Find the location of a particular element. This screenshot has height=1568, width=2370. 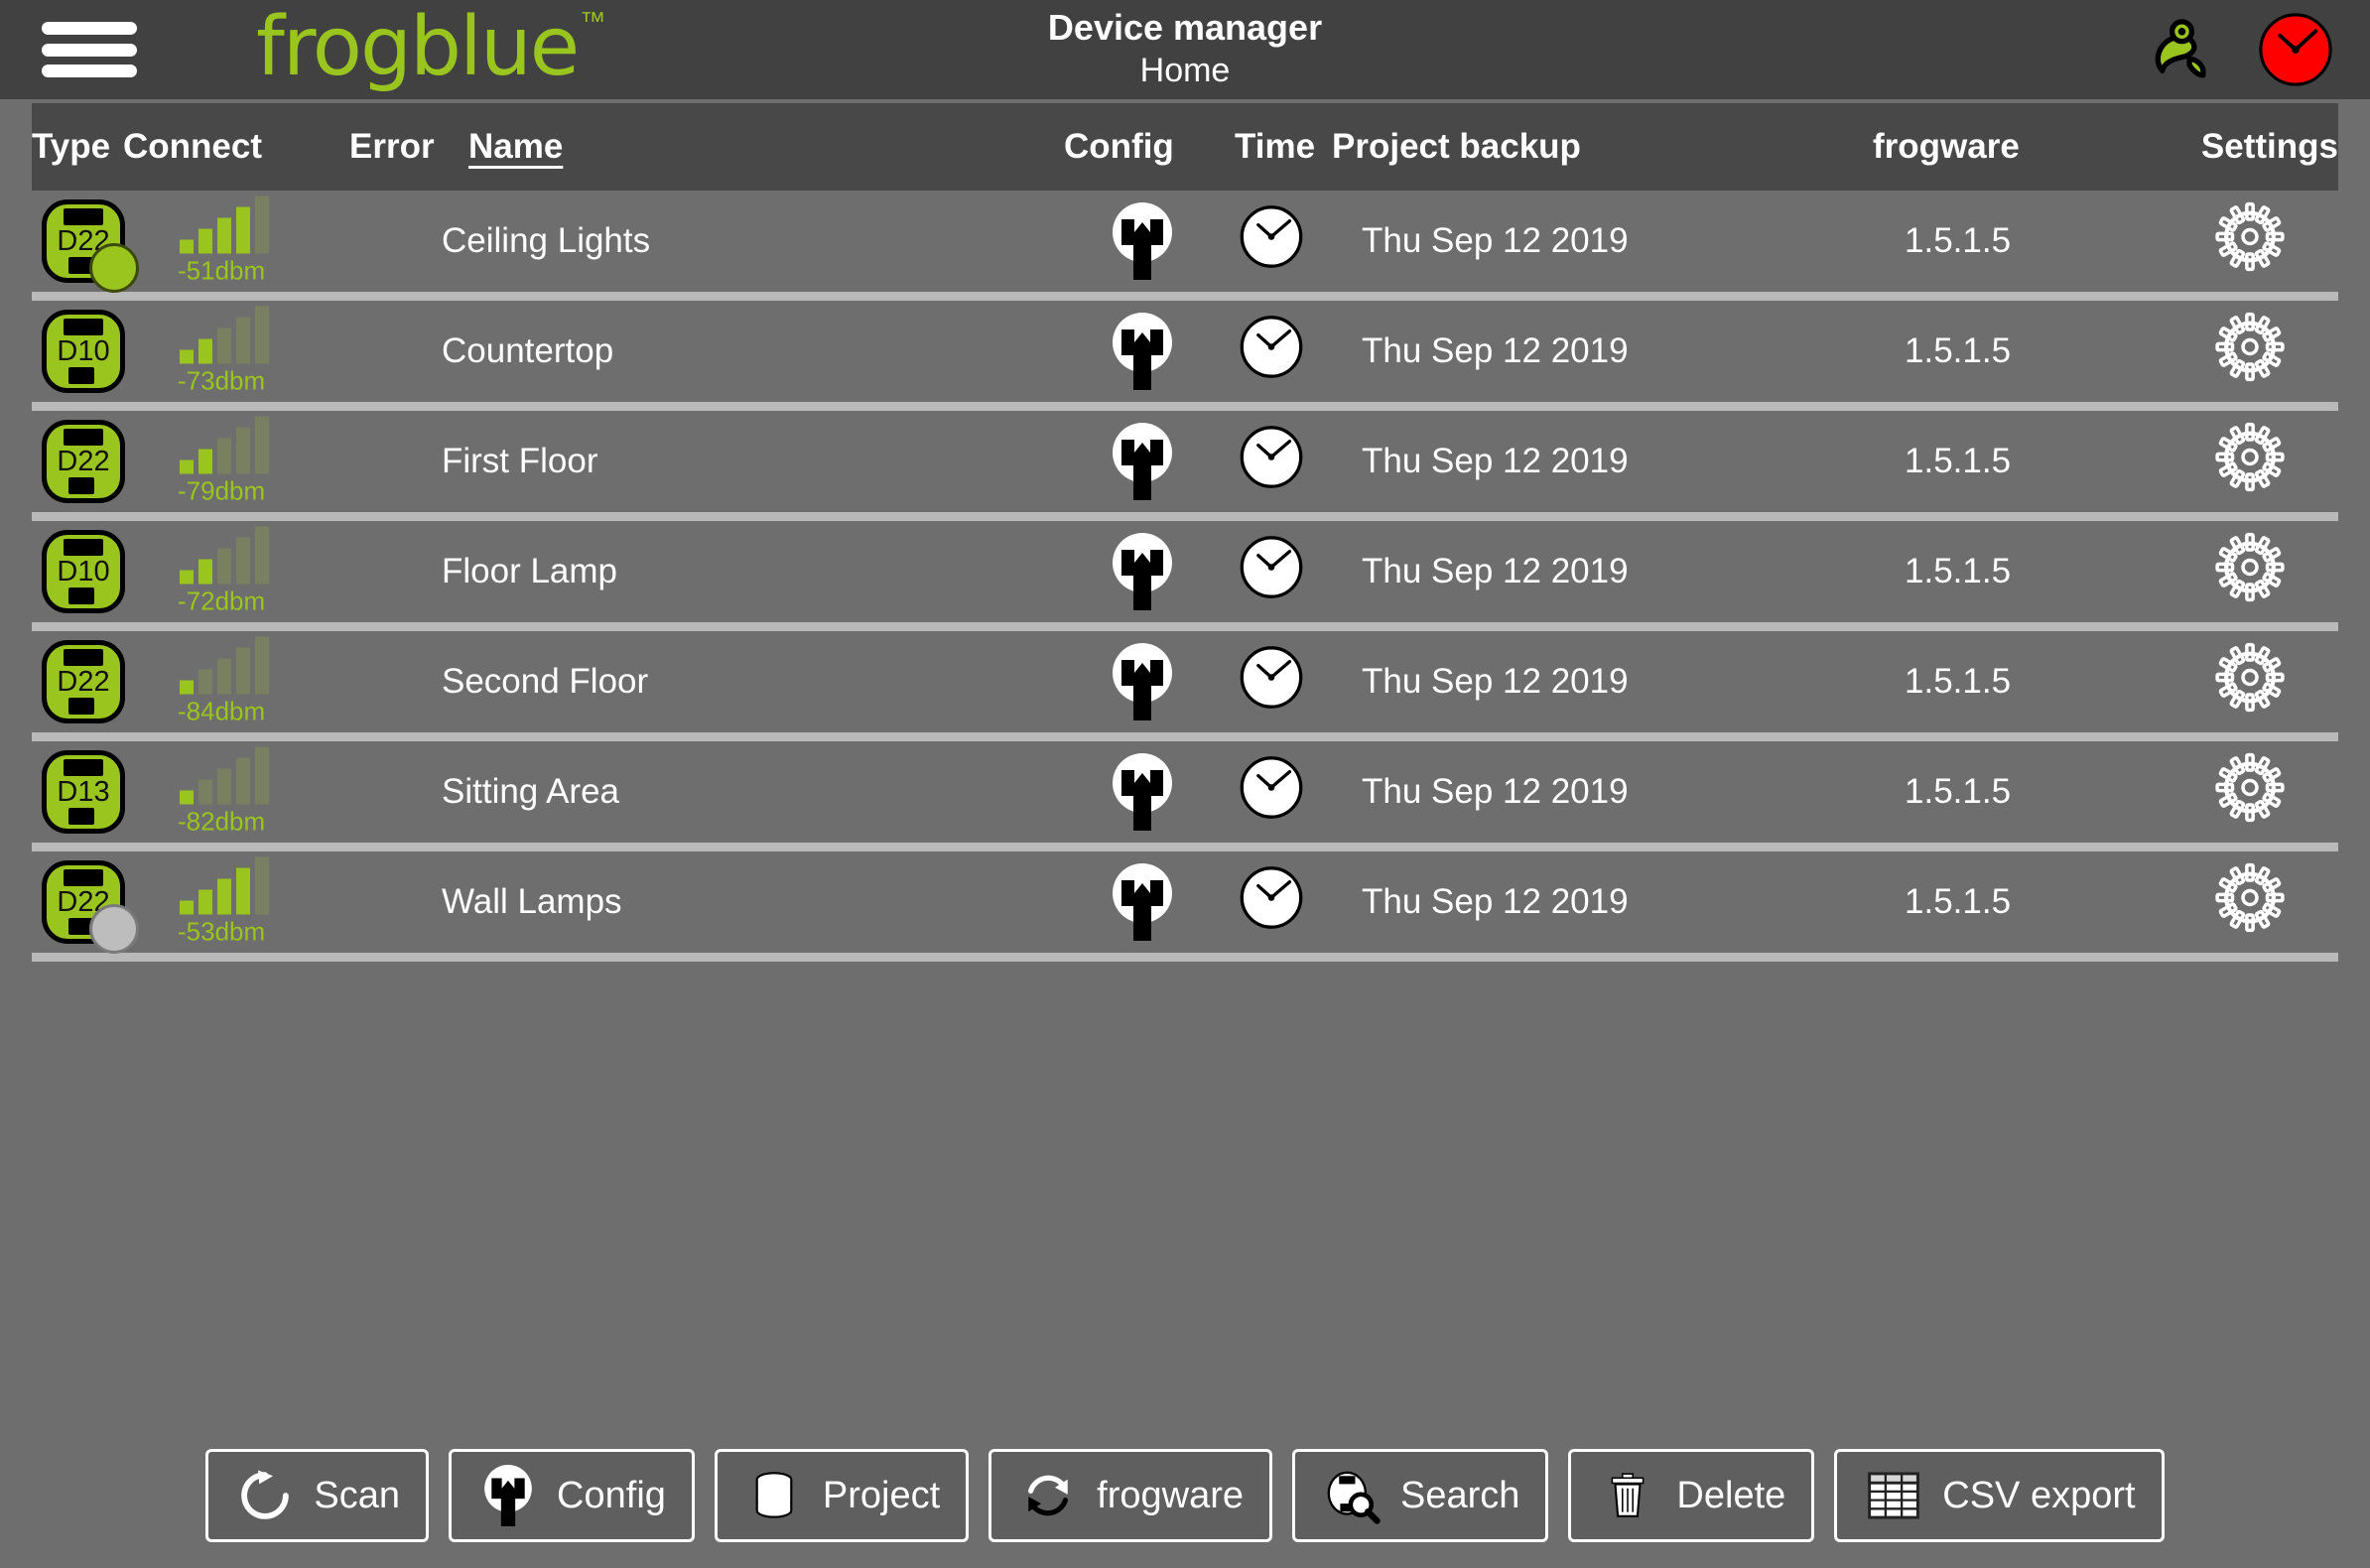

trash-icon is located at coordinates (1627, 1495).